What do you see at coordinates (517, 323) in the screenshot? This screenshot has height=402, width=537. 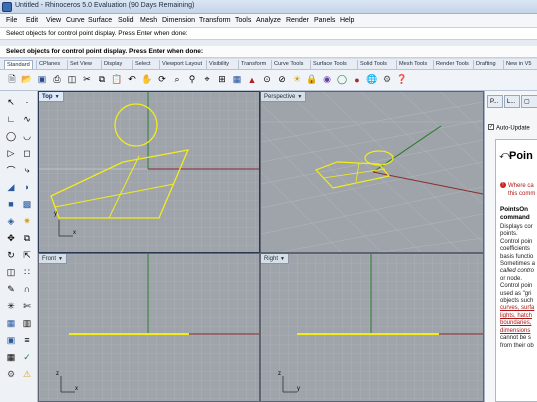 I see `help-link: boundaries,` at bounding box center [517, 323].